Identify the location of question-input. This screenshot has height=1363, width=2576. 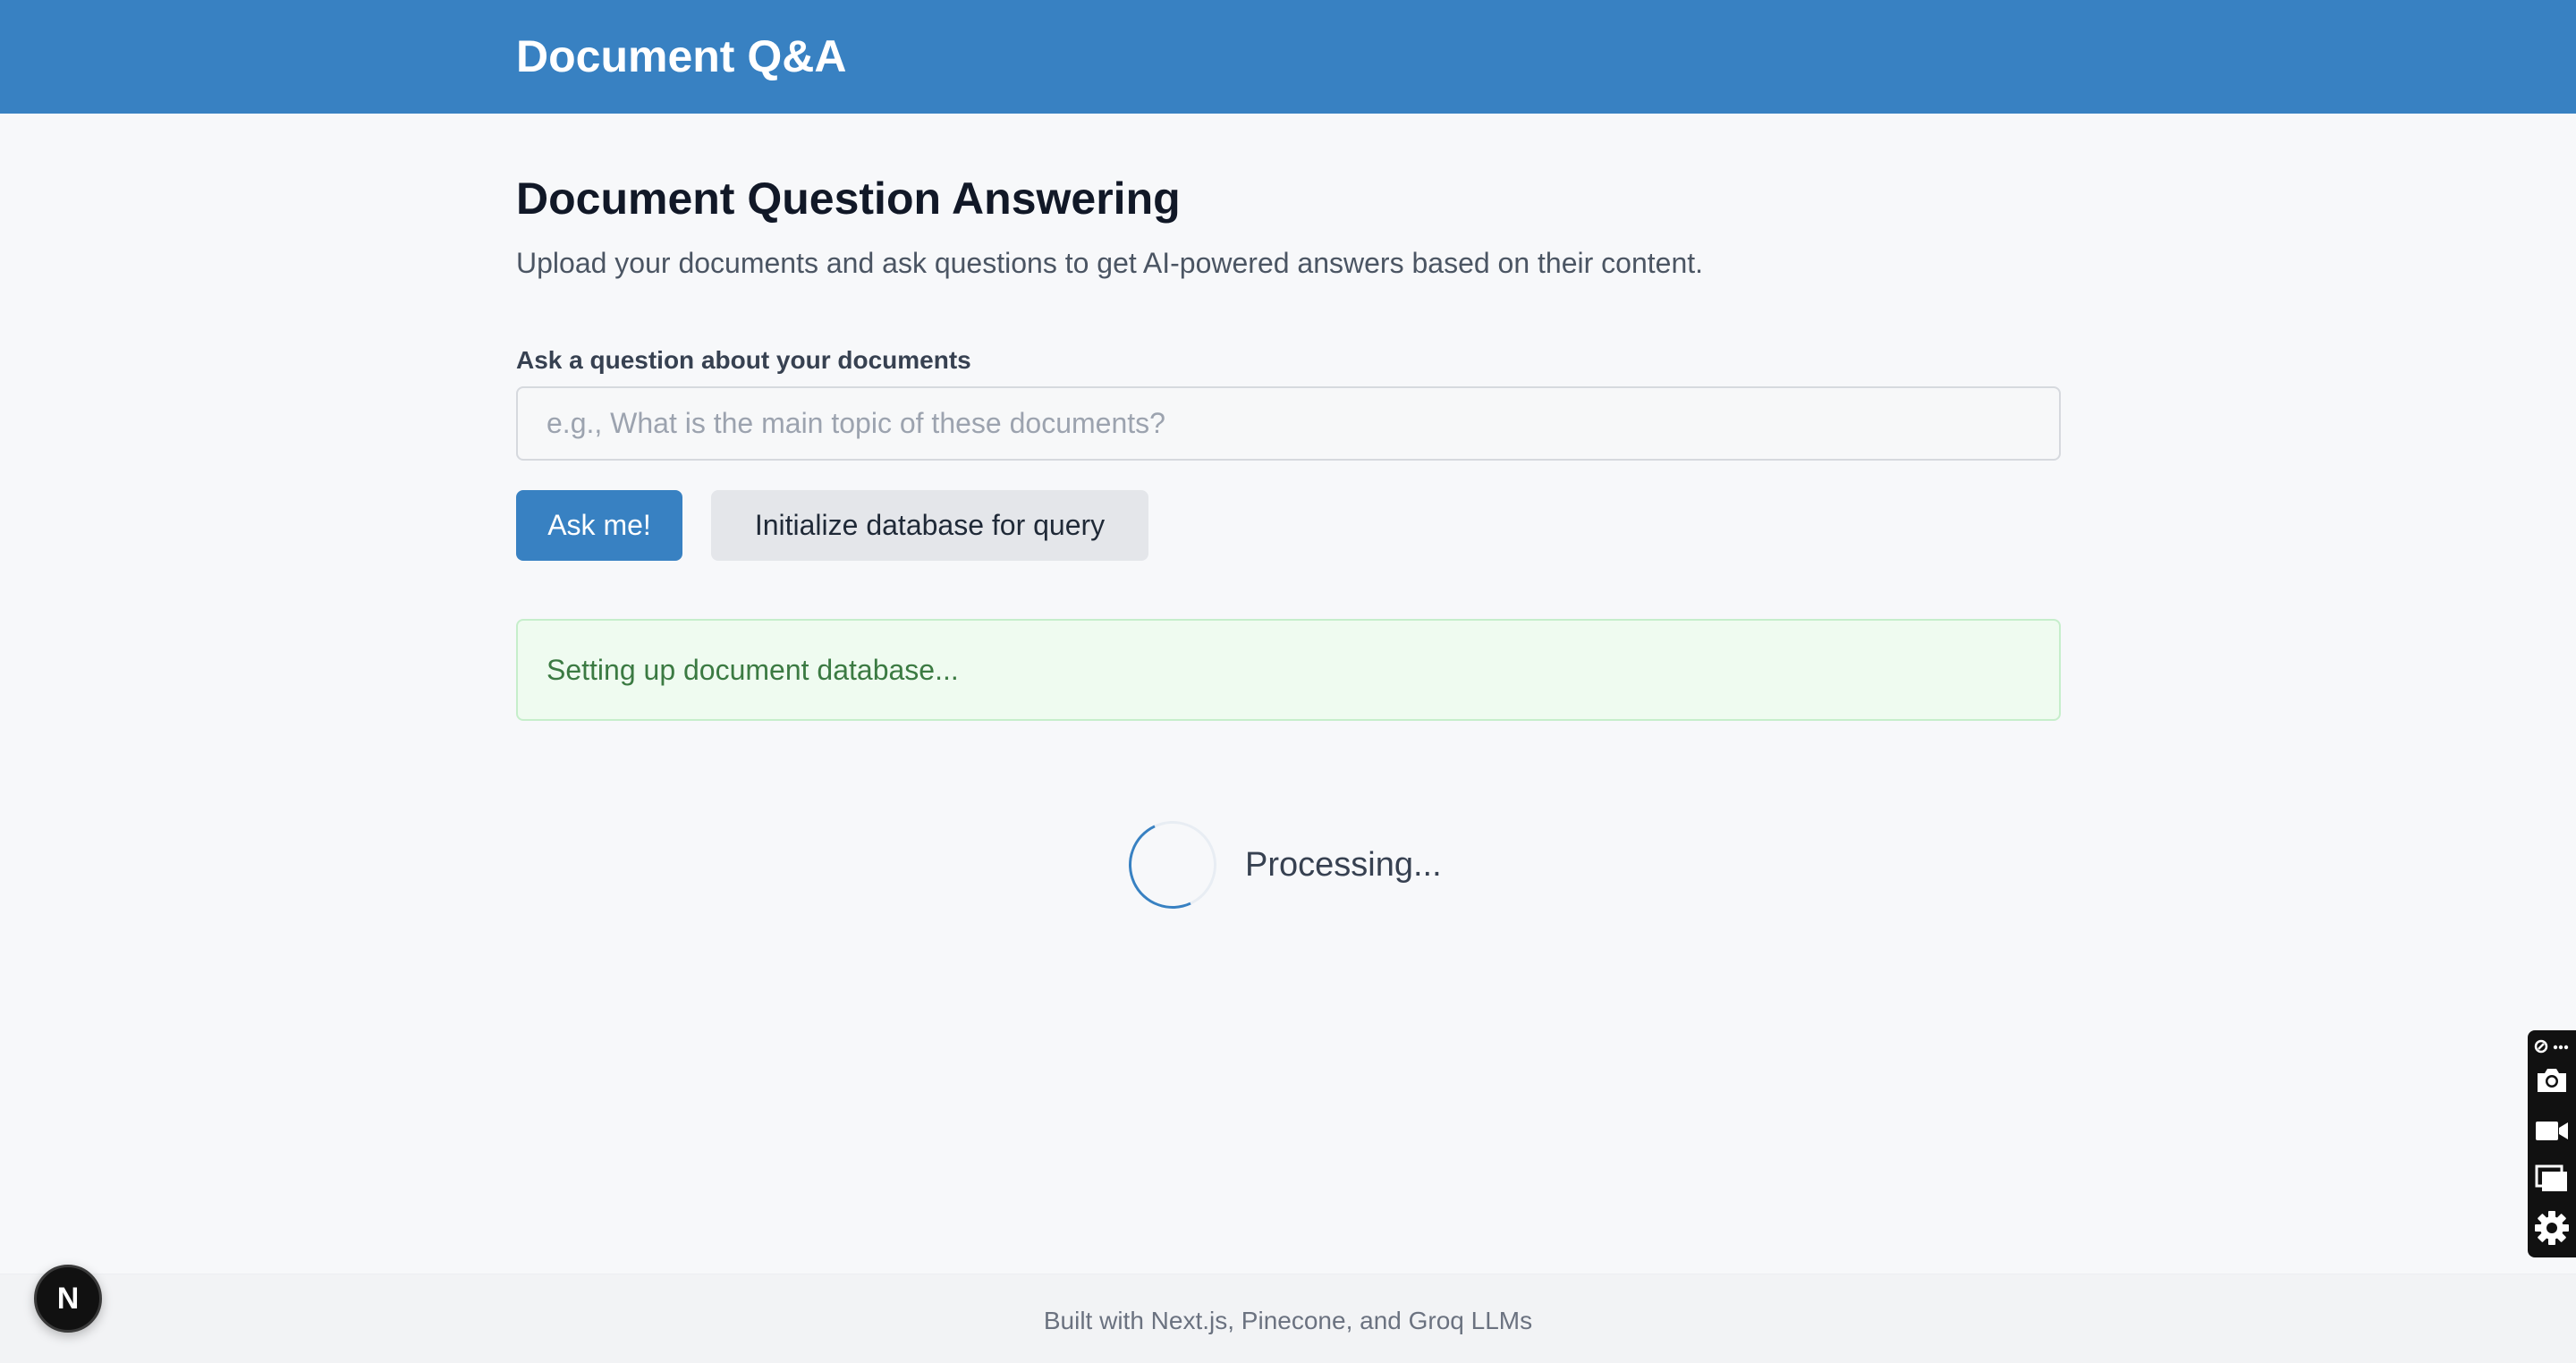
(1288, 424).